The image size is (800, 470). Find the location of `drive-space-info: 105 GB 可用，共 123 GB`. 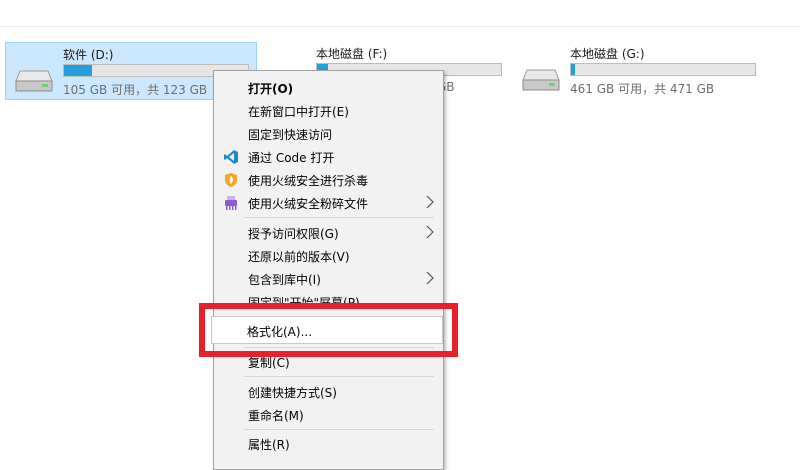

drive-space-info: 105 GB 可用，共 123 GB is located at coordinates (135, 90).